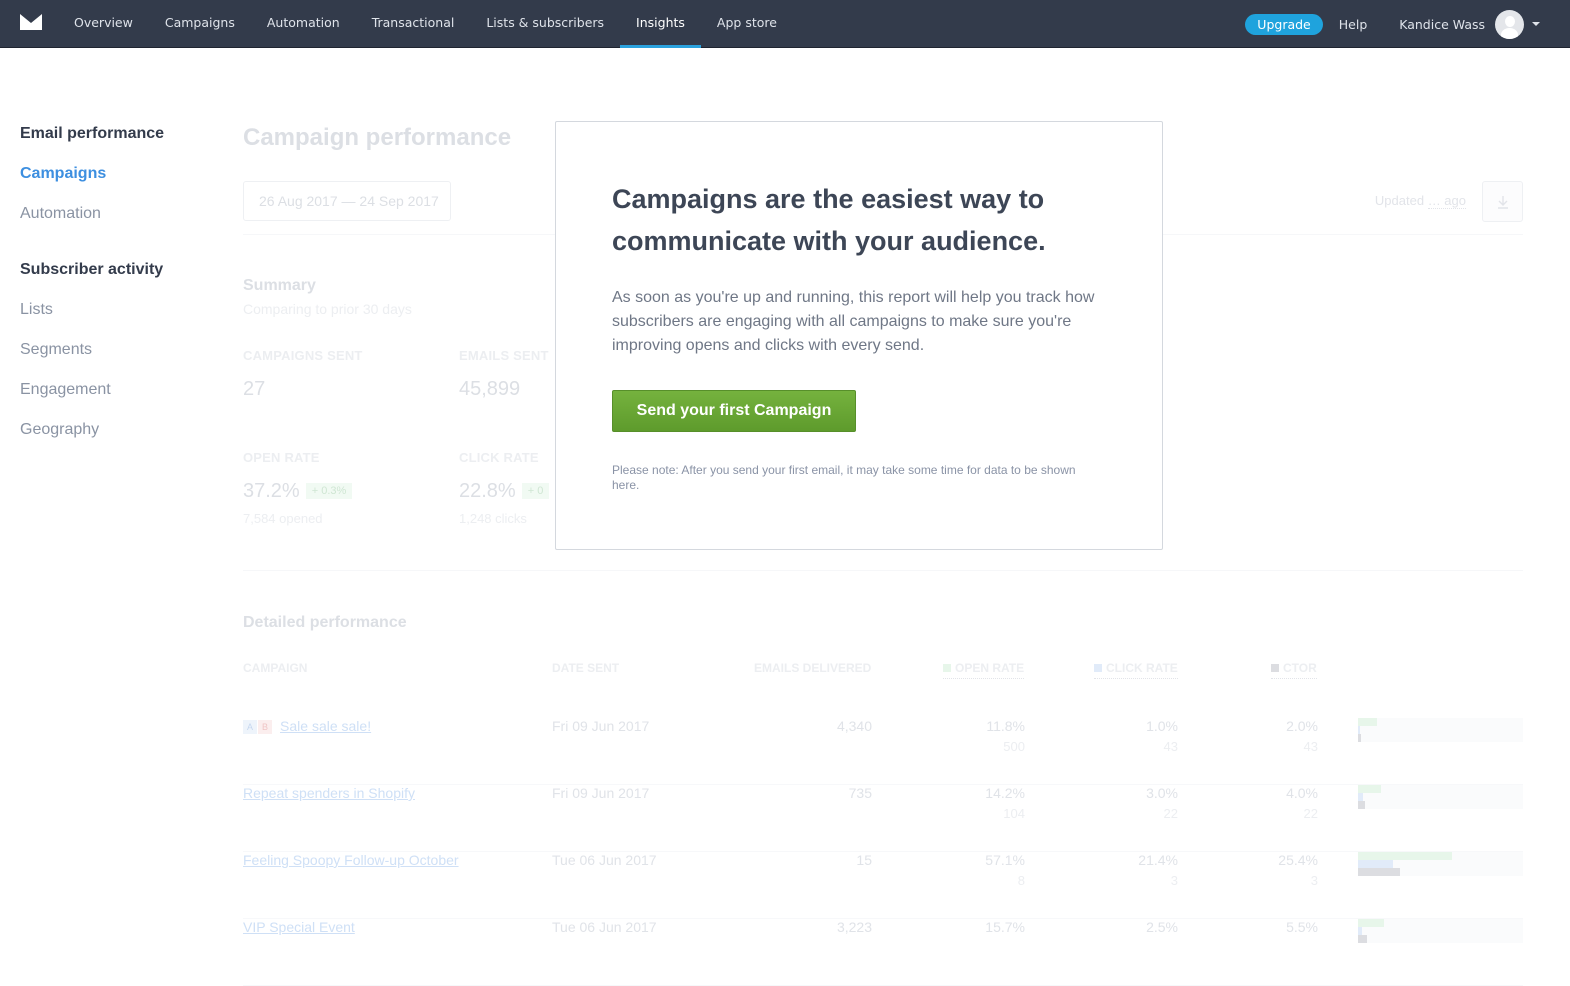 The image size is (1570, 986). What do you see at coordinates (265, 727) in the screenshot?
I see `ab-test-b-badge: B` at bounding box center [265, 727].